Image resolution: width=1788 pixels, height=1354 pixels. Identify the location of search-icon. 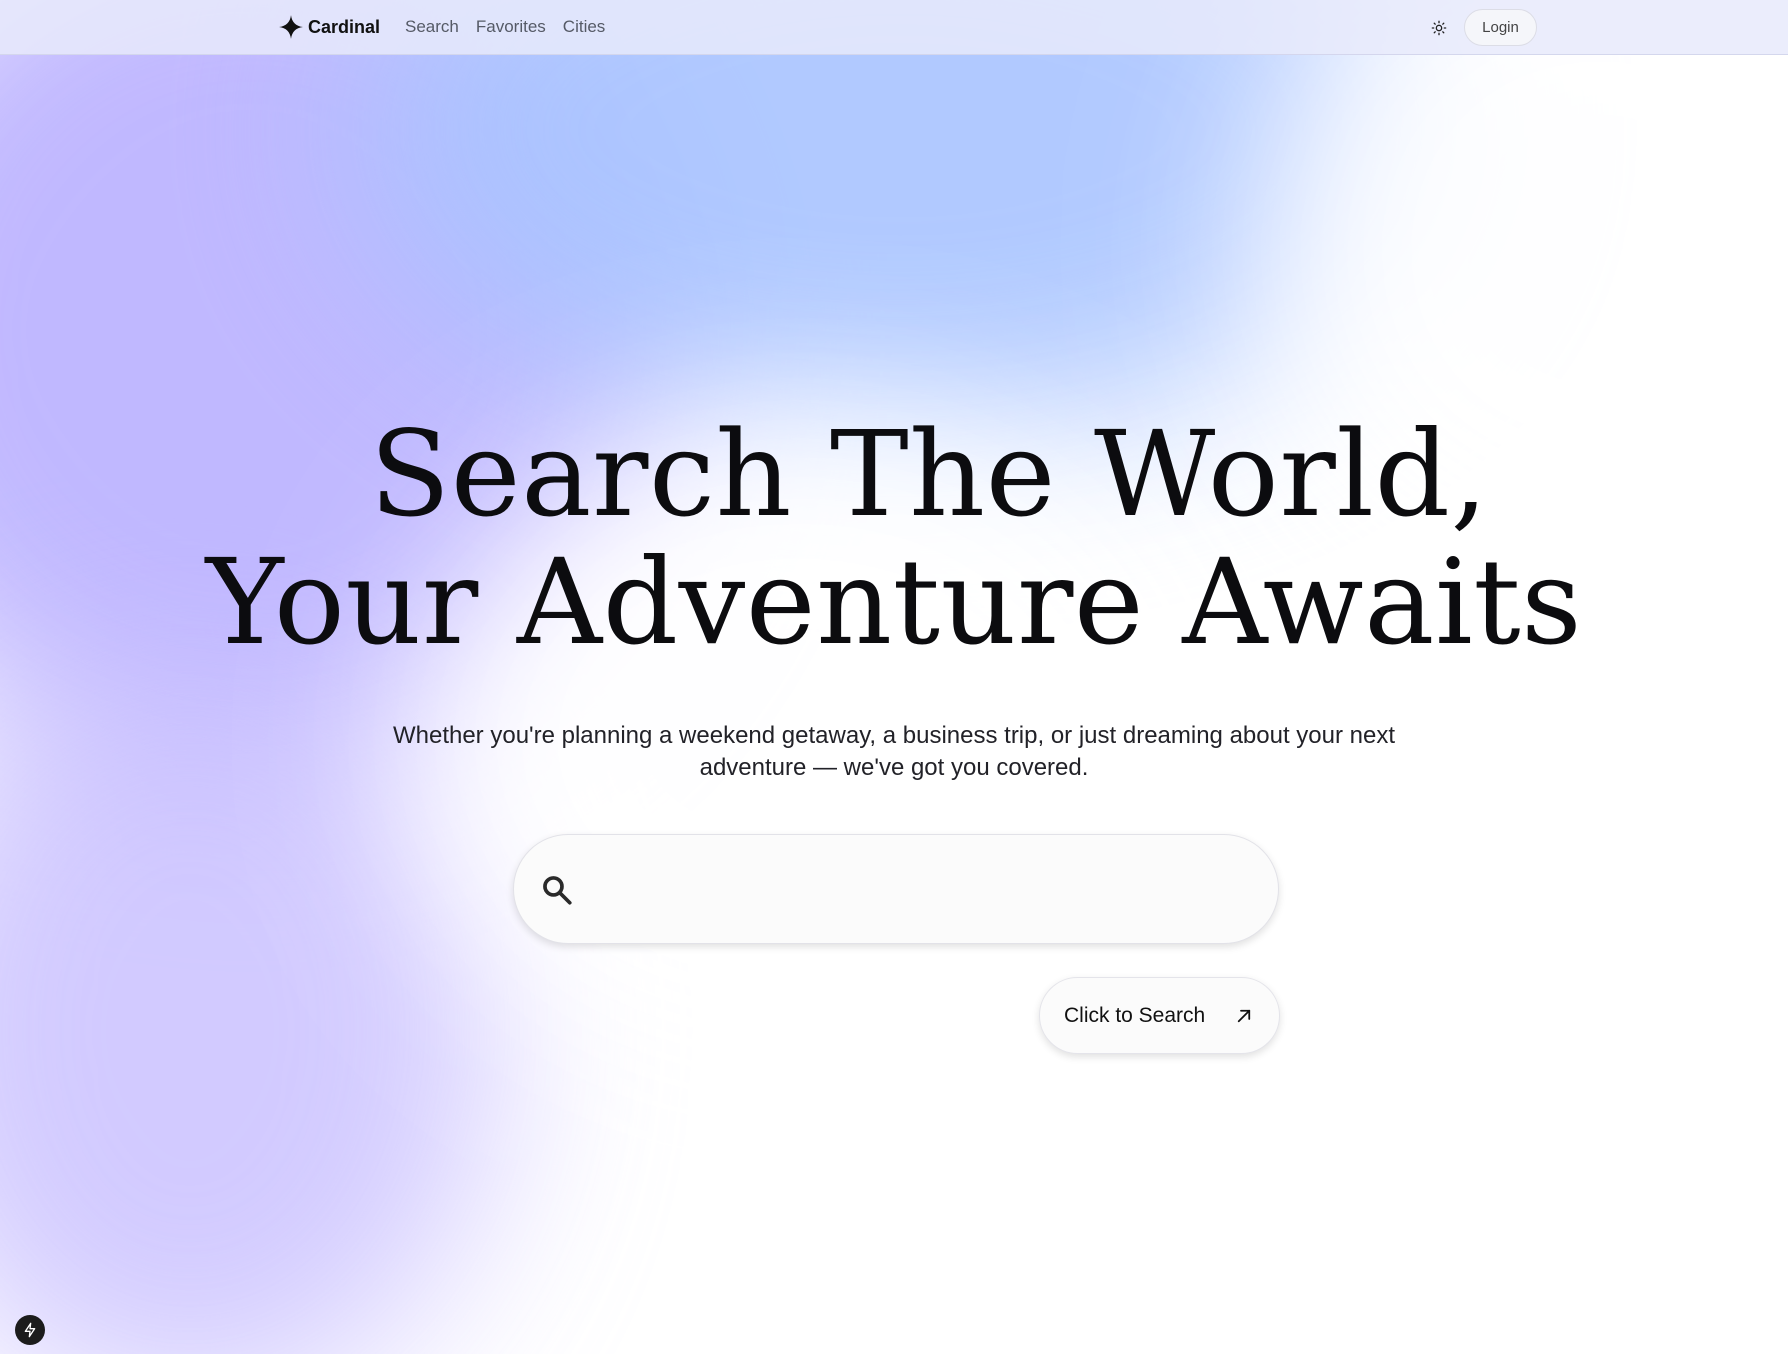
(557, 890).